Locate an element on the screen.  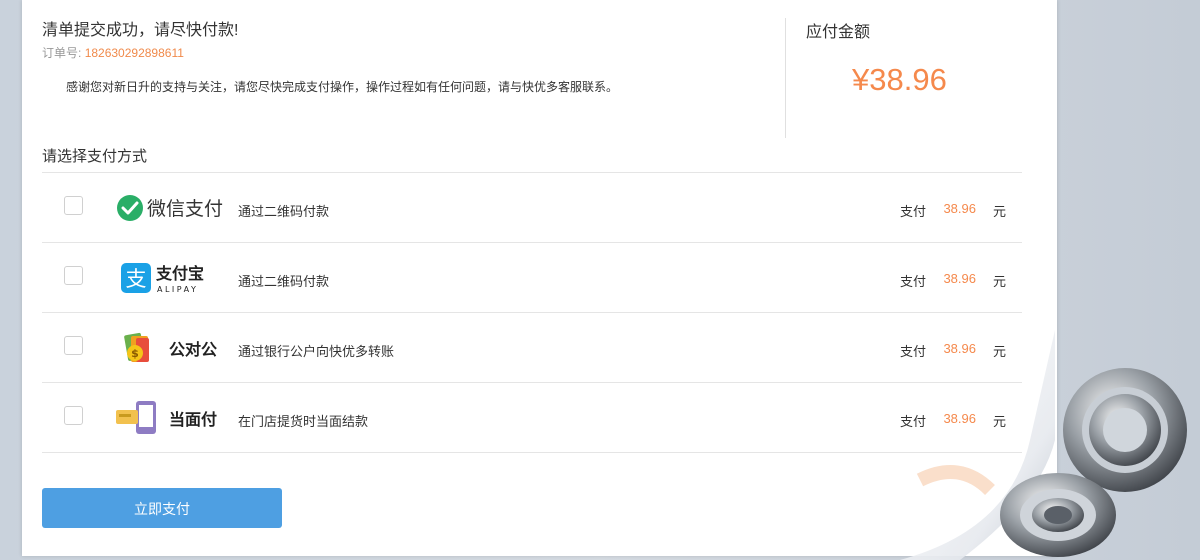
page-title: 清单提交成功，请尽快付款! is located at coordinates (140, 30).